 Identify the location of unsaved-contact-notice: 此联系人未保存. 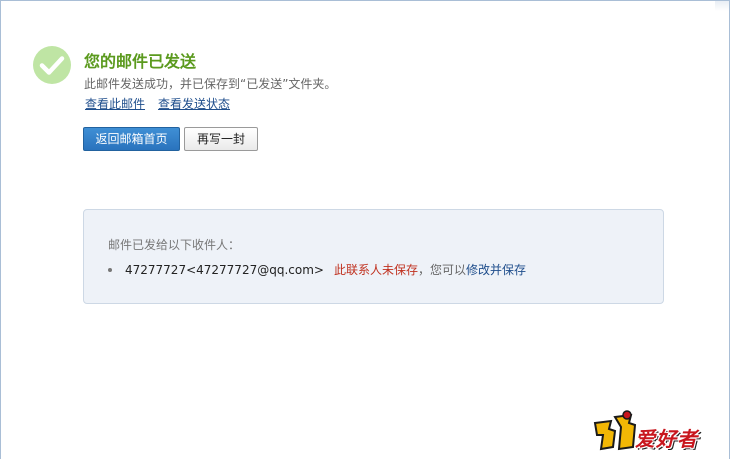
(375, 270).